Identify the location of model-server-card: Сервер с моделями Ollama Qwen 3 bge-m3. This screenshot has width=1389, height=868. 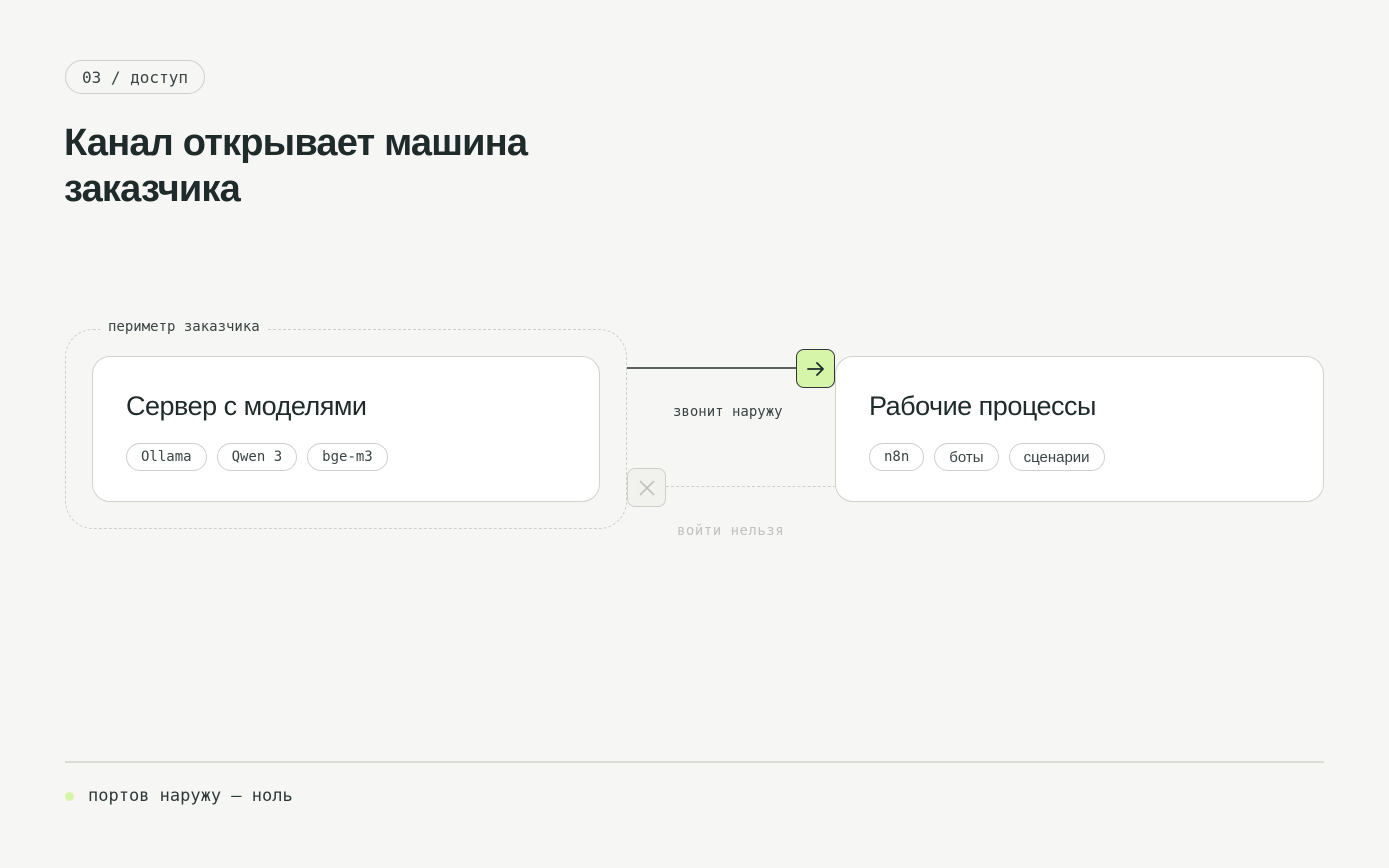
(346, 429).